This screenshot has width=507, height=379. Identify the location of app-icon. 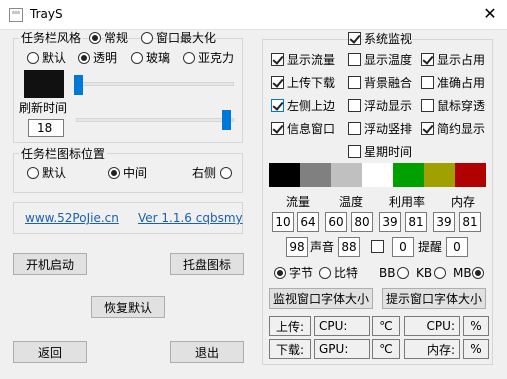
(16, 15).